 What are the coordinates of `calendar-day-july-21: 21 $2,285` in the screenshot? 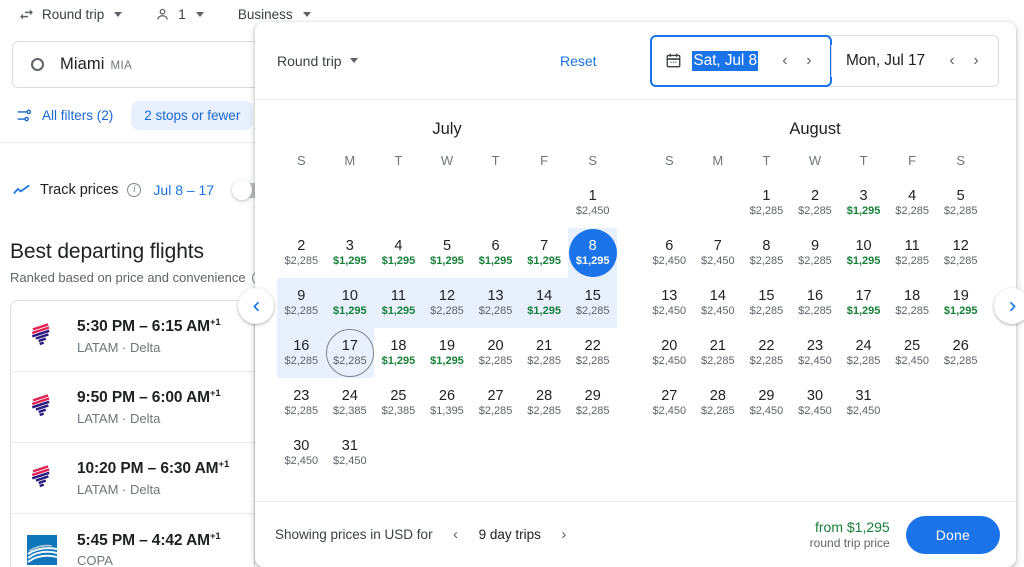 It's located at (544, 353).